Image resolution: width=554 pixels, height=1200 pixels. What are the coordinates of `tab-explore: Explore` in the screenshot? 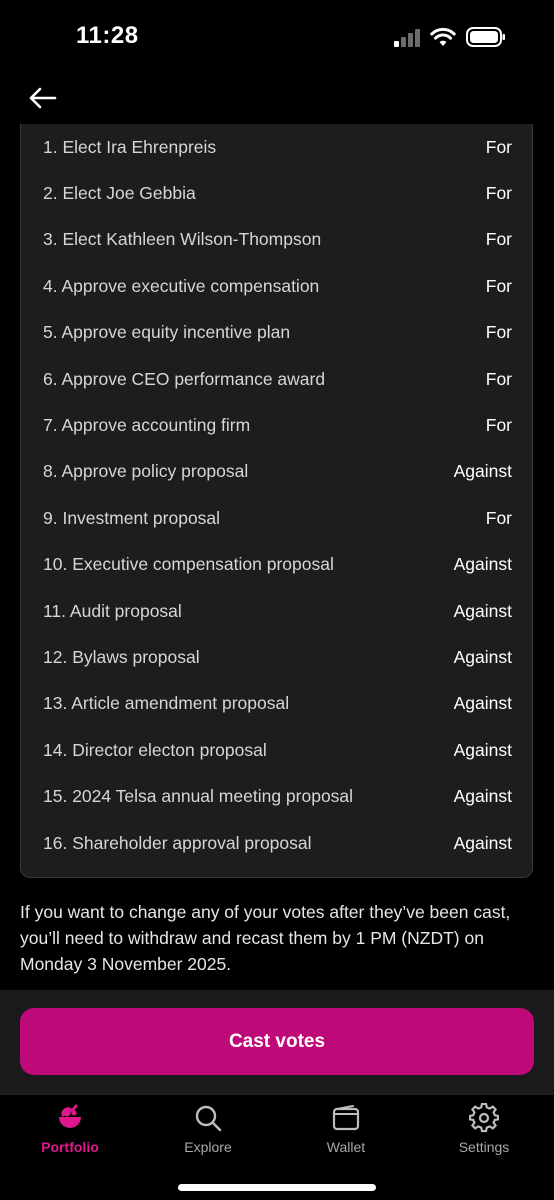 It's located at (208, 1130).